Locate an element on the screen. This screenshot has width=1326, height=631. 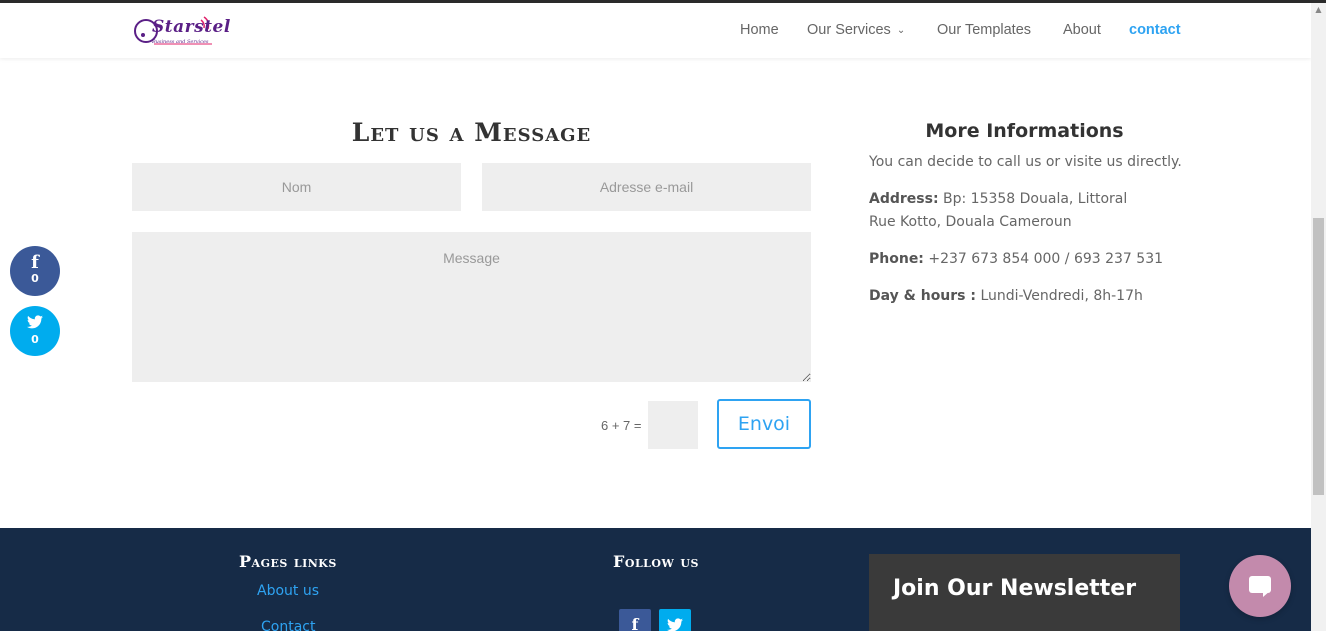
info-phone: Phone: +237 673 854 000 / 693 237 531 is located at coordinates (1016, 259).